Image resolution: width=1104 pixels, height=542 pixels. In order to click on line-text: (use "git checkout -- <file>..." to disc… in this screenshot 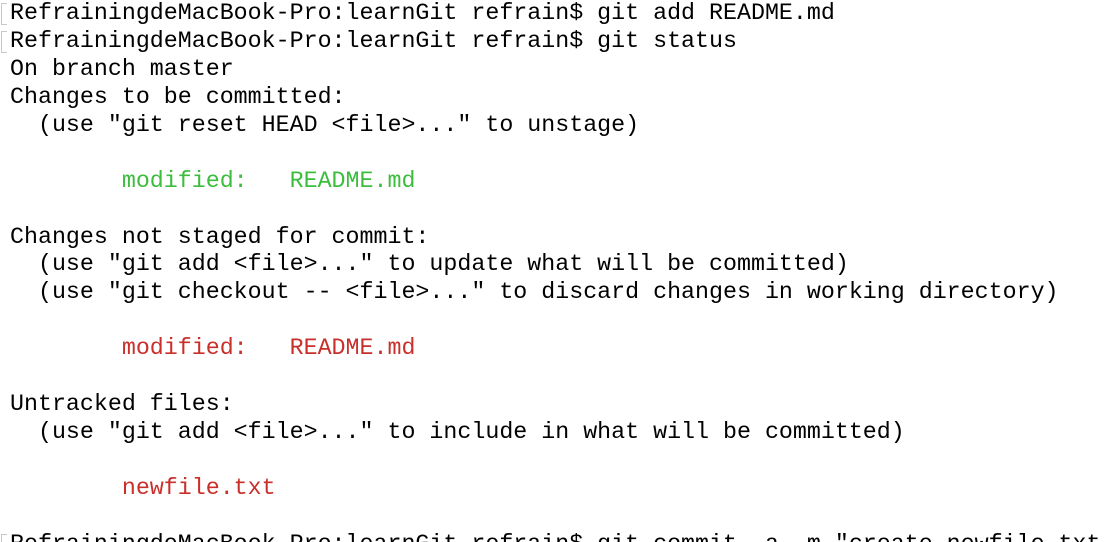, I will do `click(534, 292)`.